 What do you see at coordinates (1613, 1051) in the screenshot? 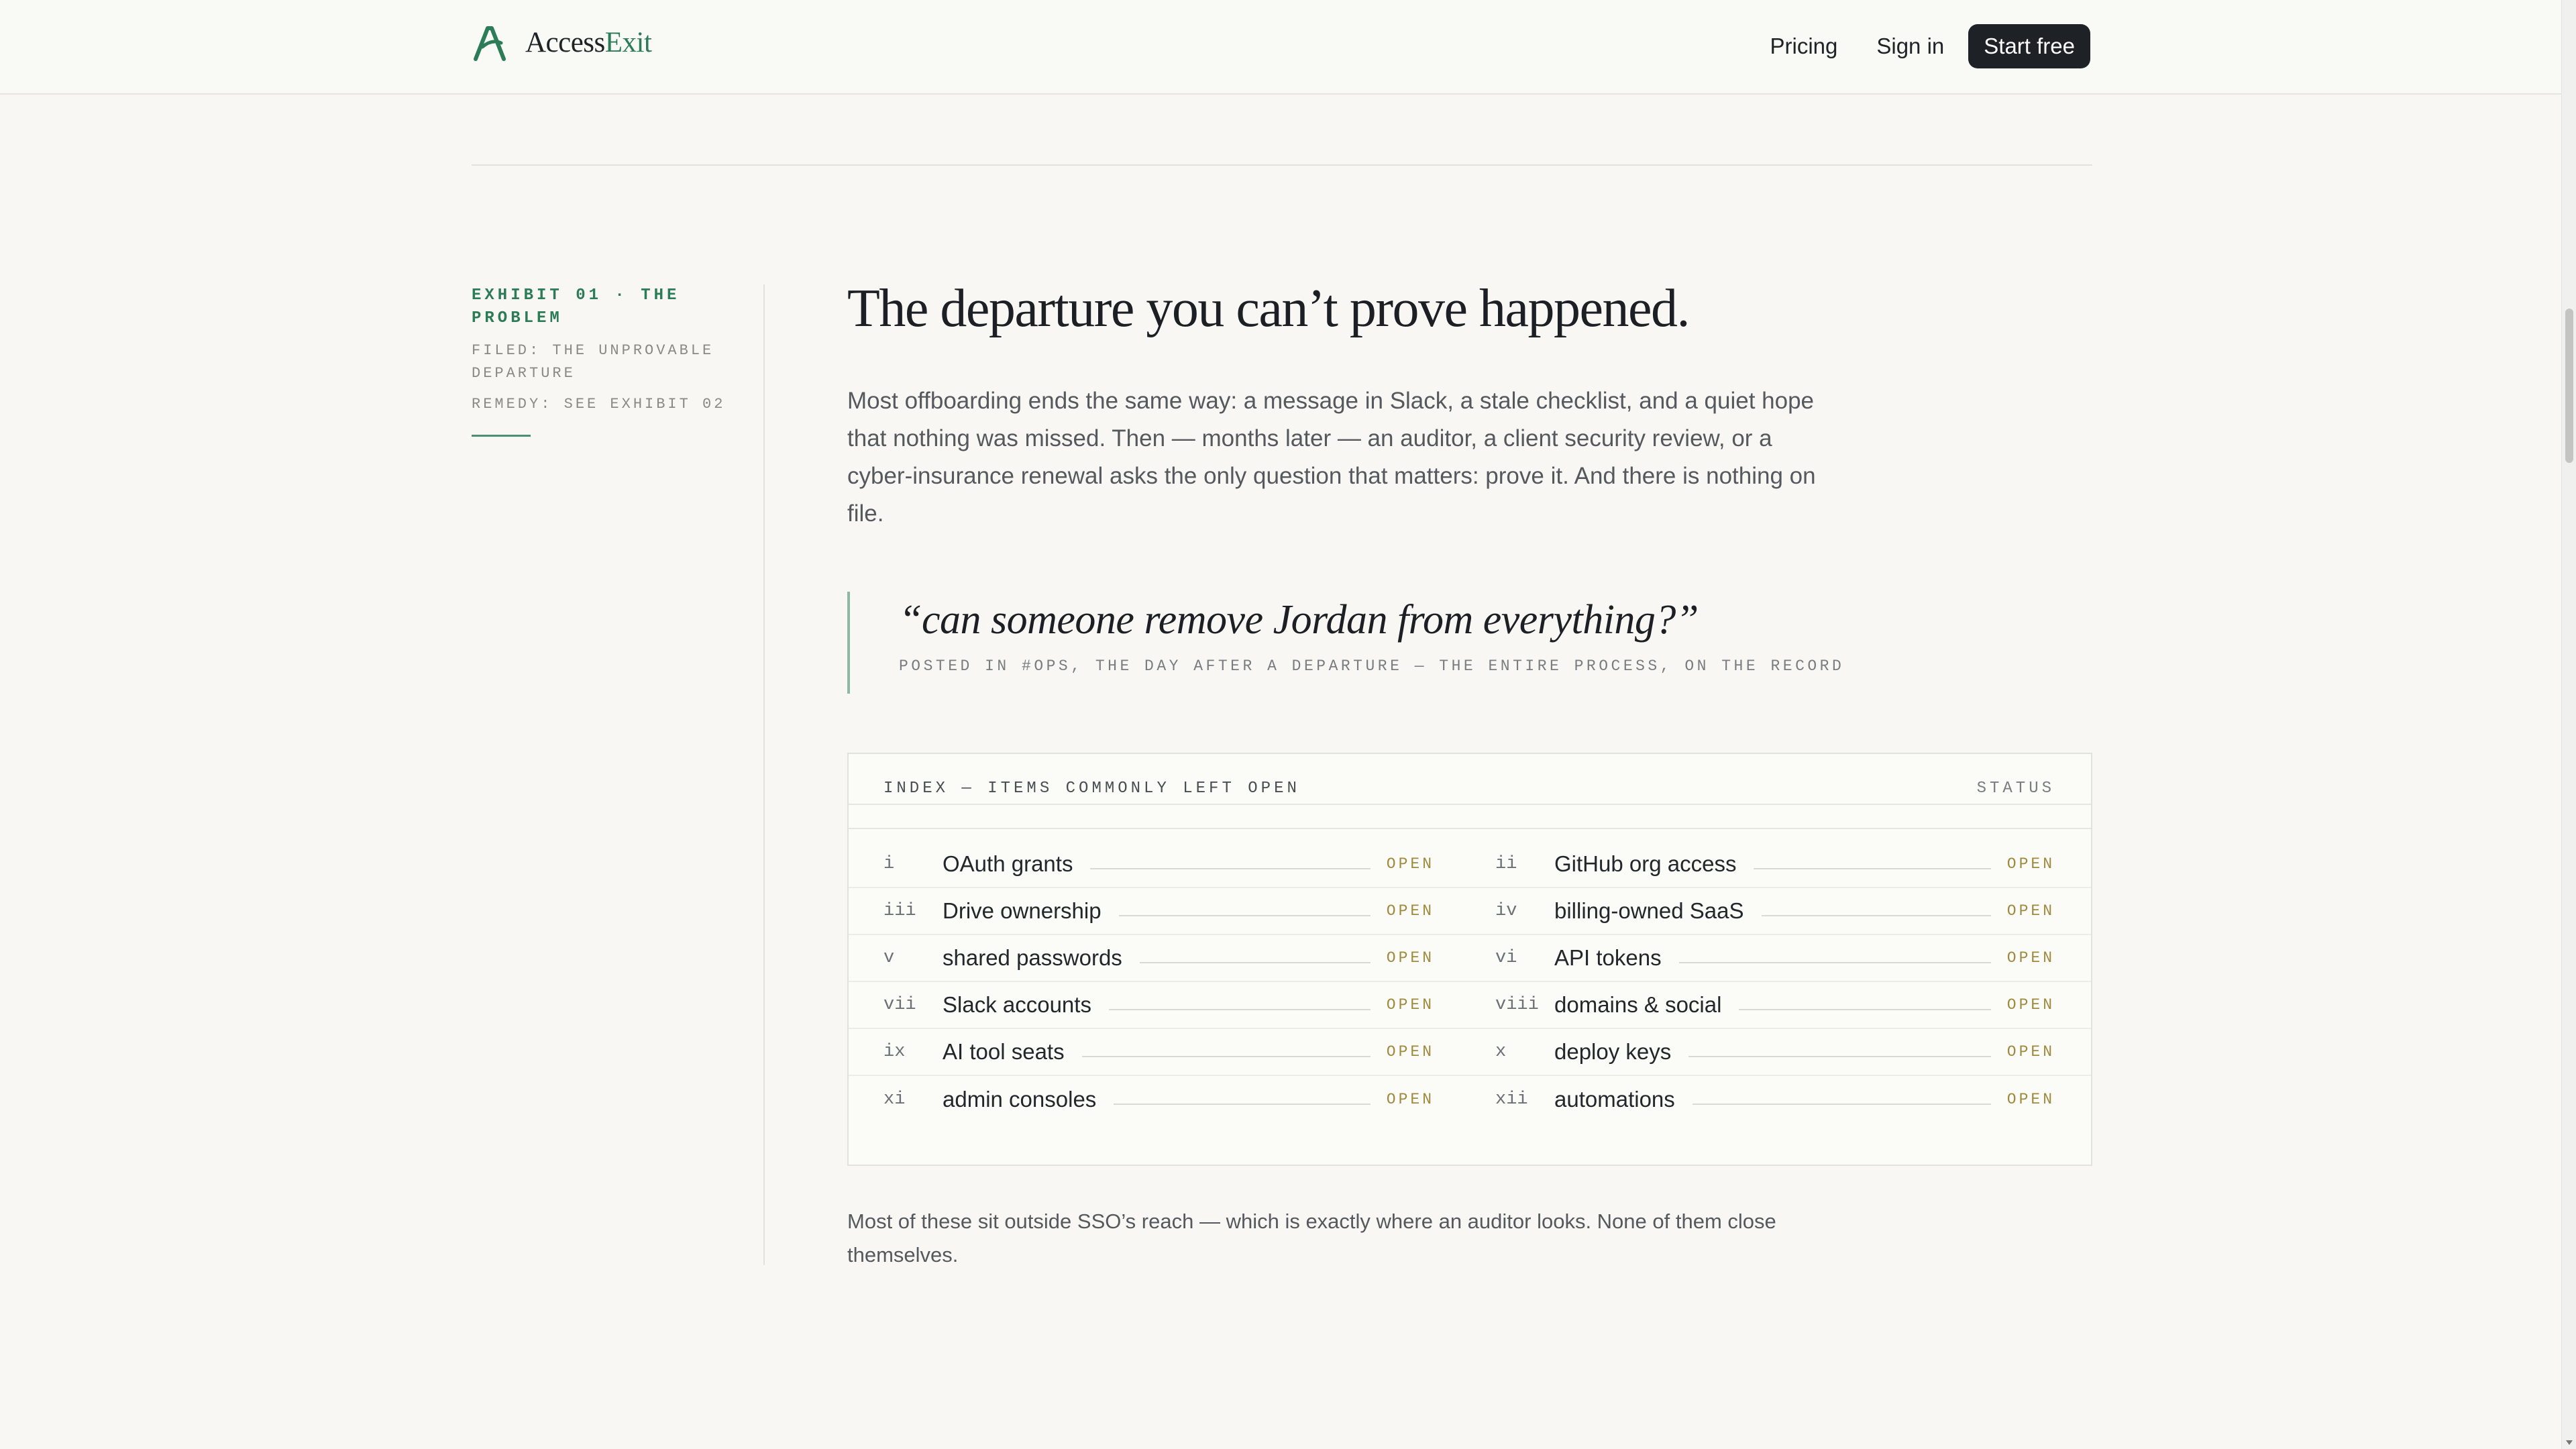
I see `item-label: deploy keys` at bounding box center [1613, 1051].